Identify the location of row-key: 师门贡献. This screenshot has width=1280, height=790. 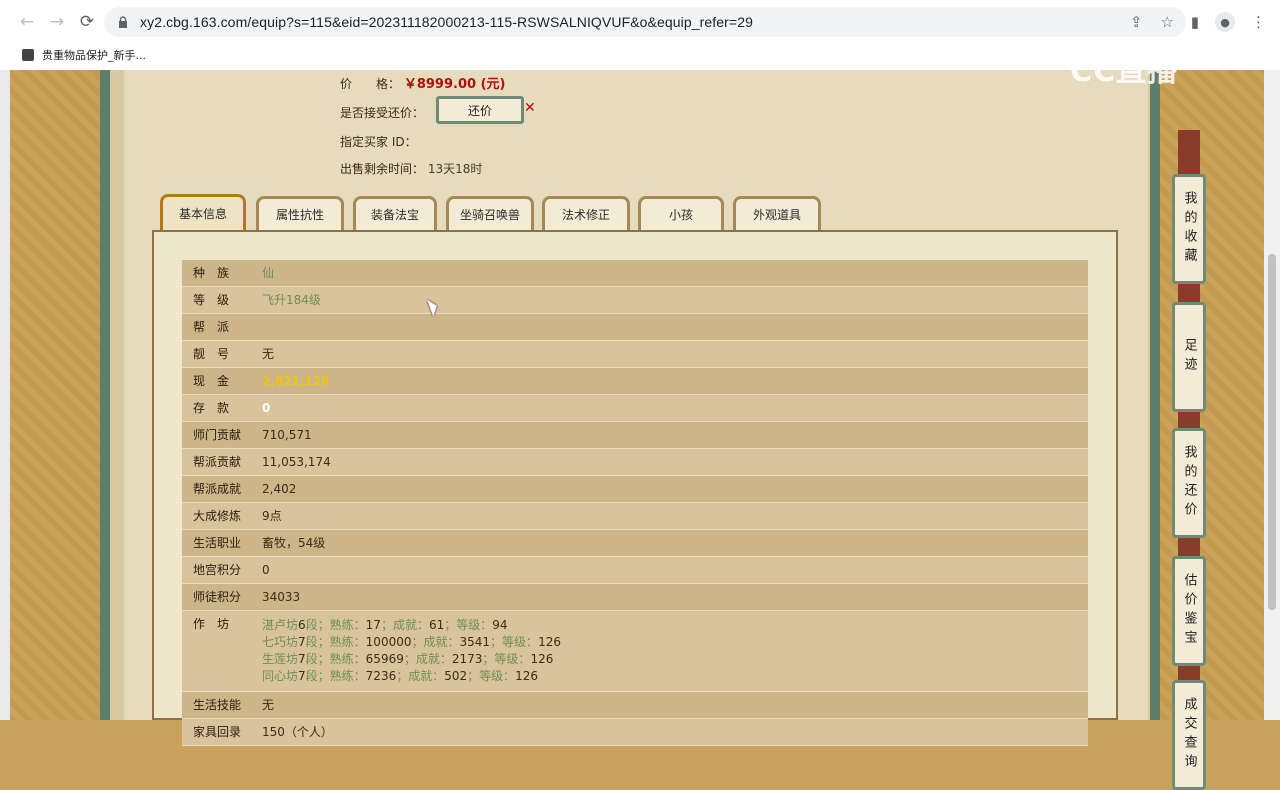
(217, 435).